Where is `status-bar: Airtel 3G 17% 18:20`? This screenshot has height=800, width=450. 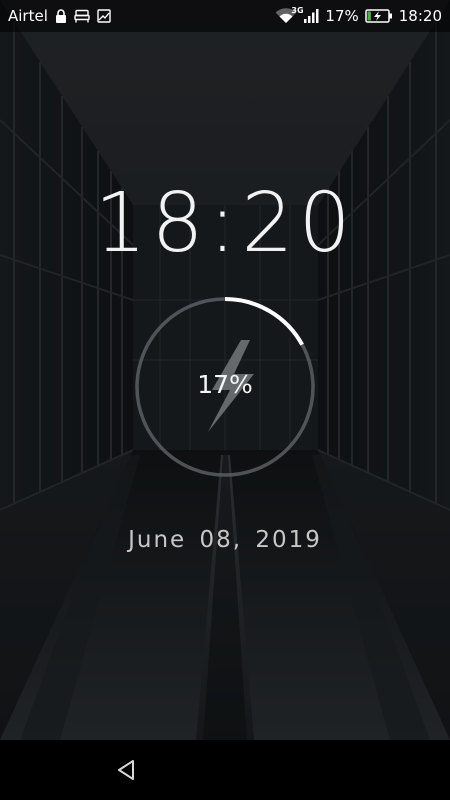 status-bar: Airtel 3G 17% 18:20 is located at coordinates (225, 16).